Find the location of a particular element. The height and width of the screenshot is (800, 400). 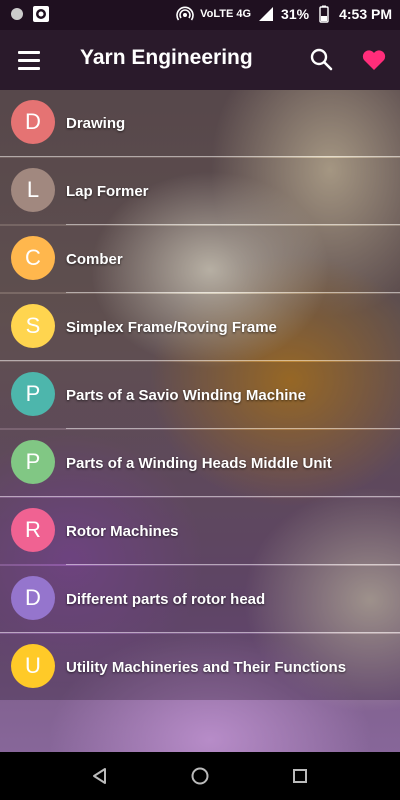

home-icon is located at coordinates (200, 776).